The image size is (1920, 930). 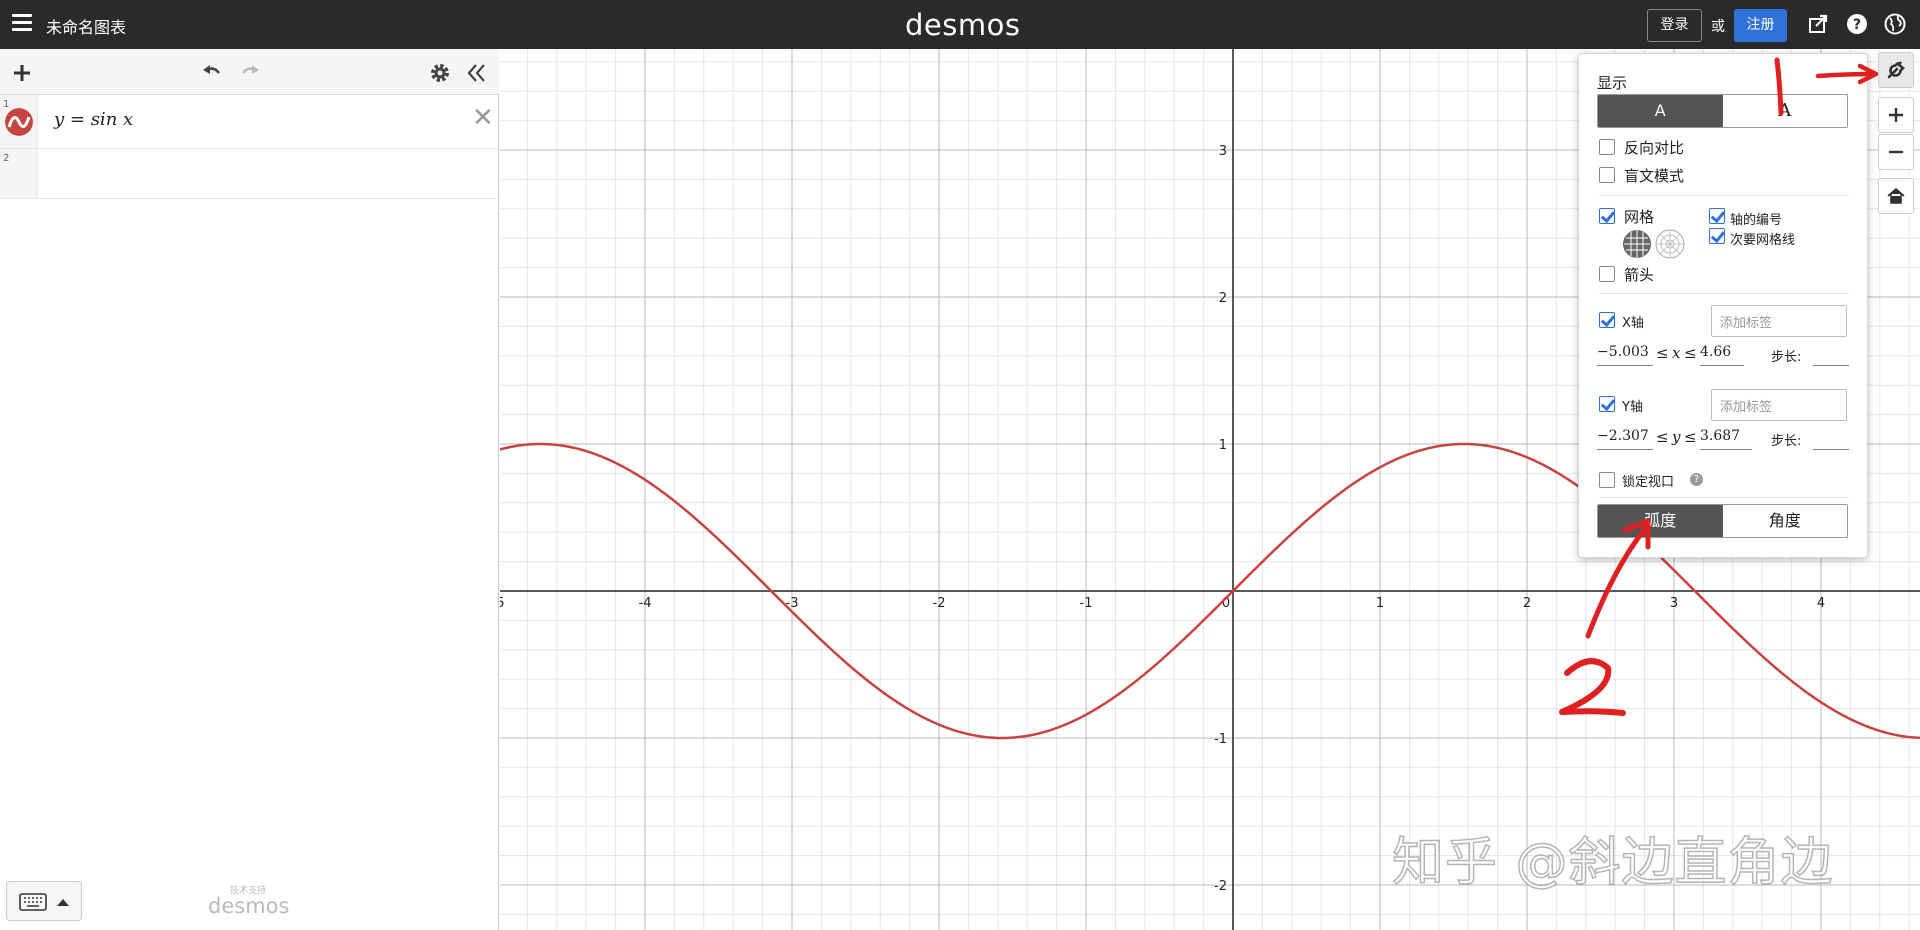 I want to click on or-label: 或, so click(x=1718, y=27).